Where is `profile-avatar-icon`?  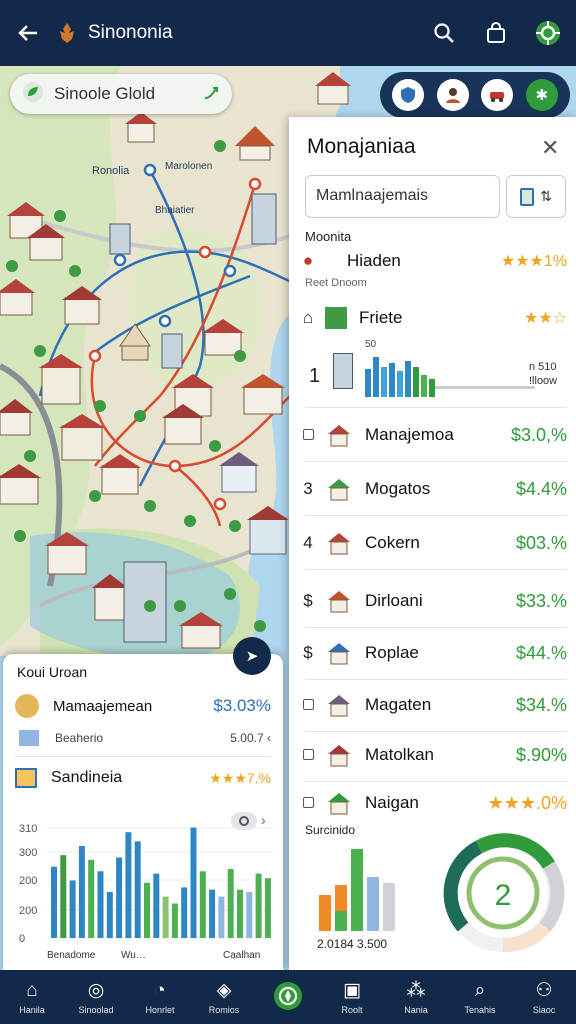
profile-avatar-icon is located at coordinates (452, 95).